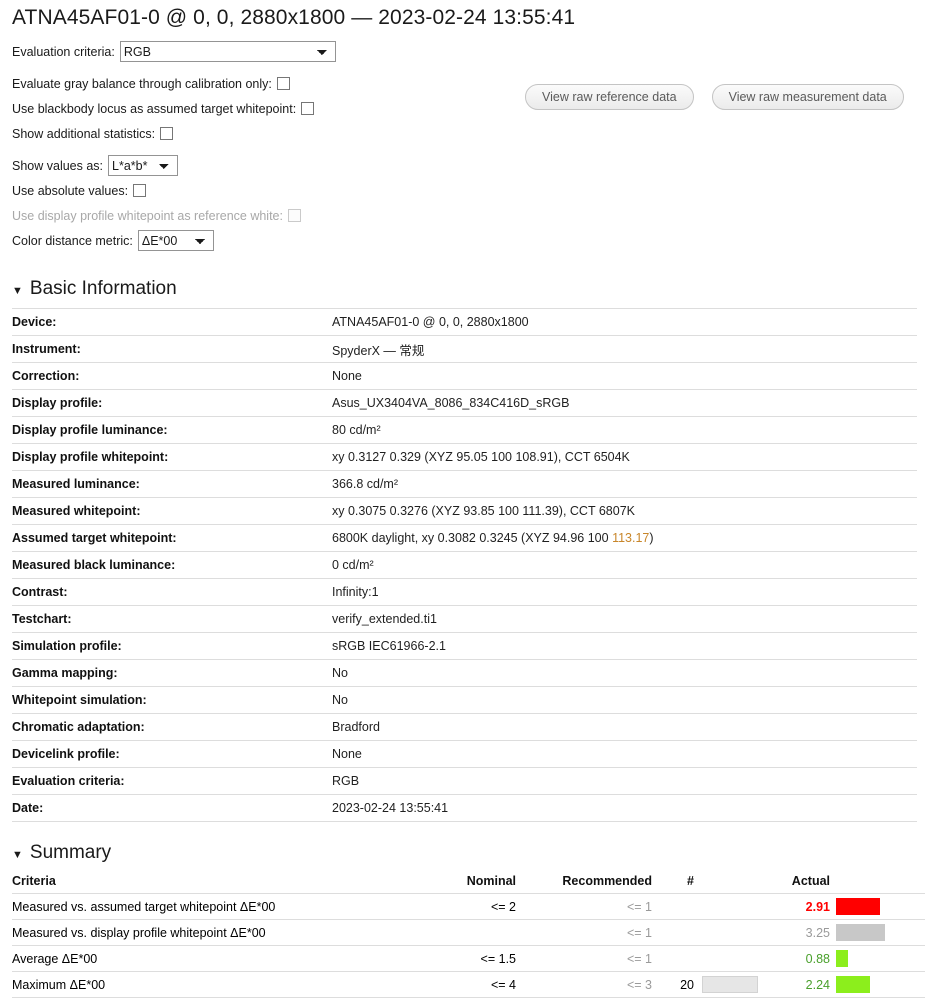  I want to click on option-additional-statistics: Show additional statistics:, so click(463, 133).